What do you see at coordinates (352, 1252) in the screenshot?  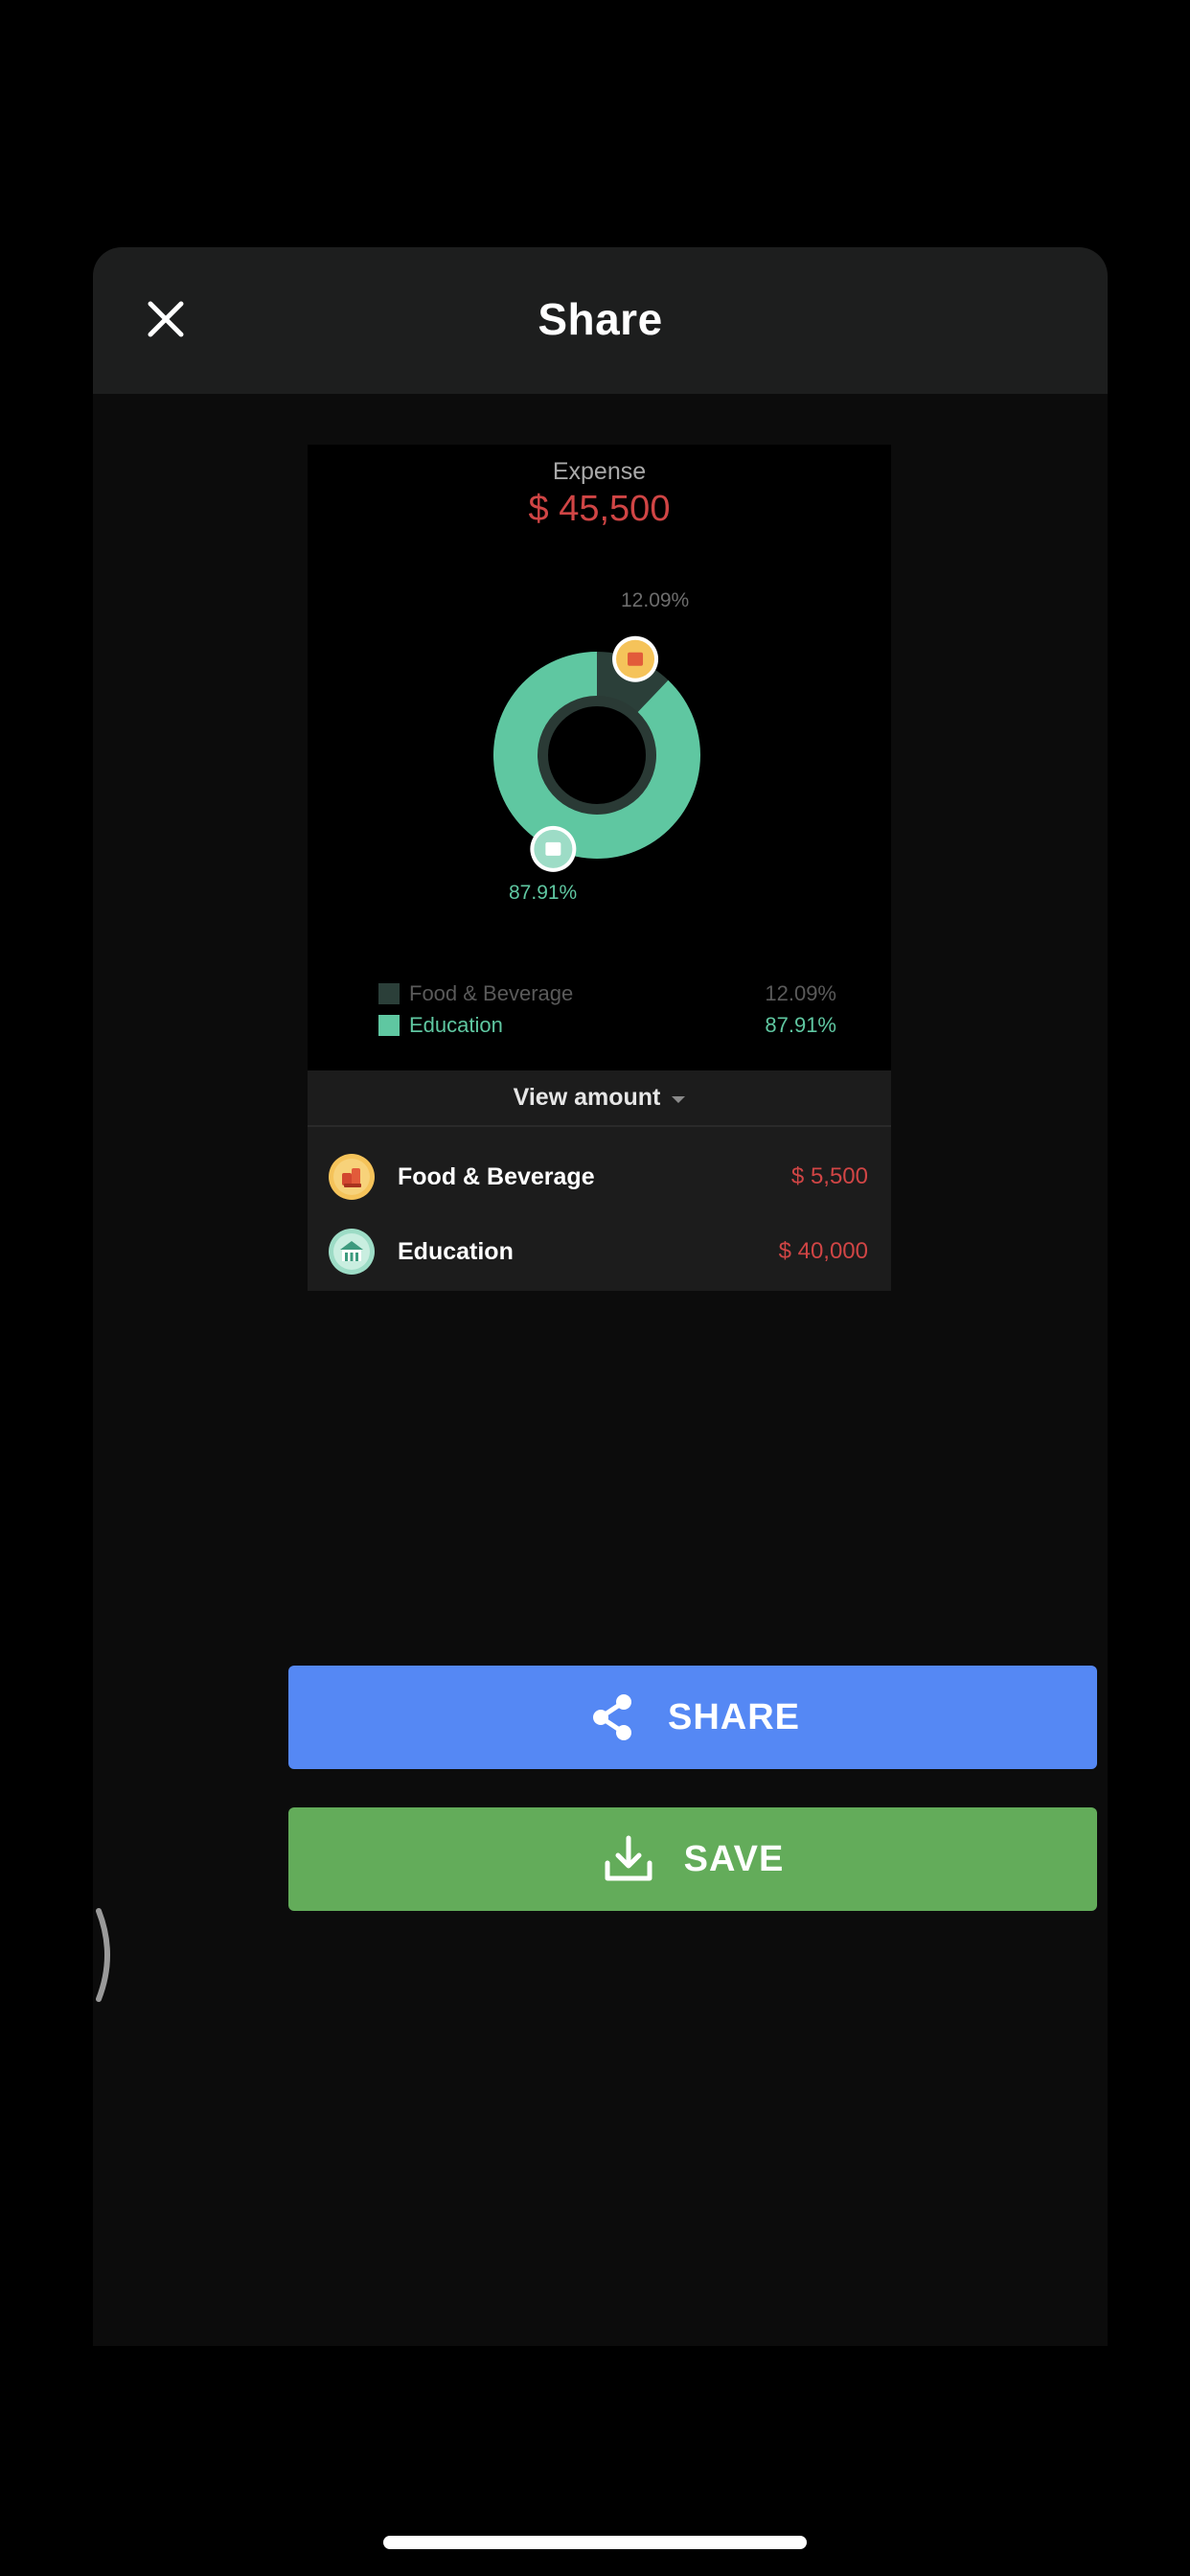 I see `education-icon` at bounding box center [352, 1252].